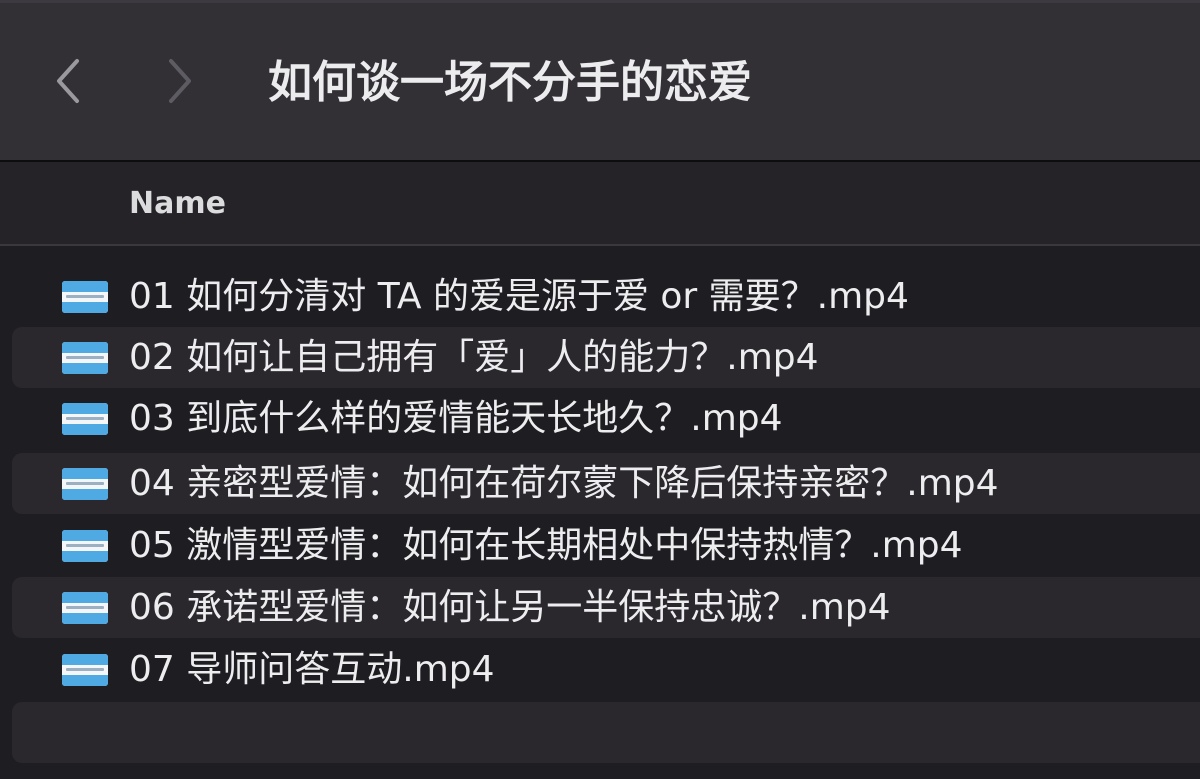 The height and width of the screenshot is (779, 1200). I want to click on file-row: 05 激情型爱情：如何在长期相处中保持热情？.mp4, so click(606, 545).